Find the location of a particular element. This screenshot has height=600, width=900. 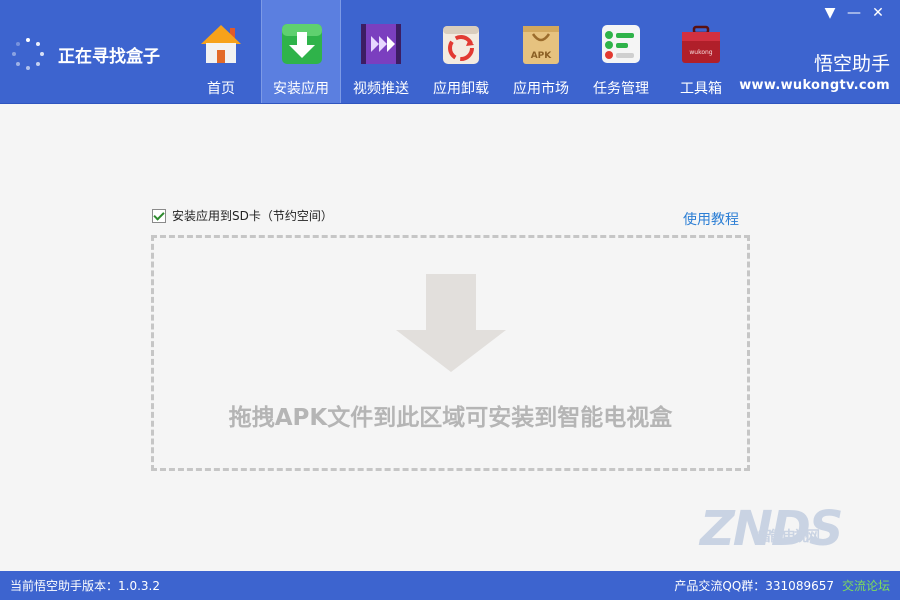

brand: 悟空助手 www.wukongtv.com is located at coordinates (814, 74).